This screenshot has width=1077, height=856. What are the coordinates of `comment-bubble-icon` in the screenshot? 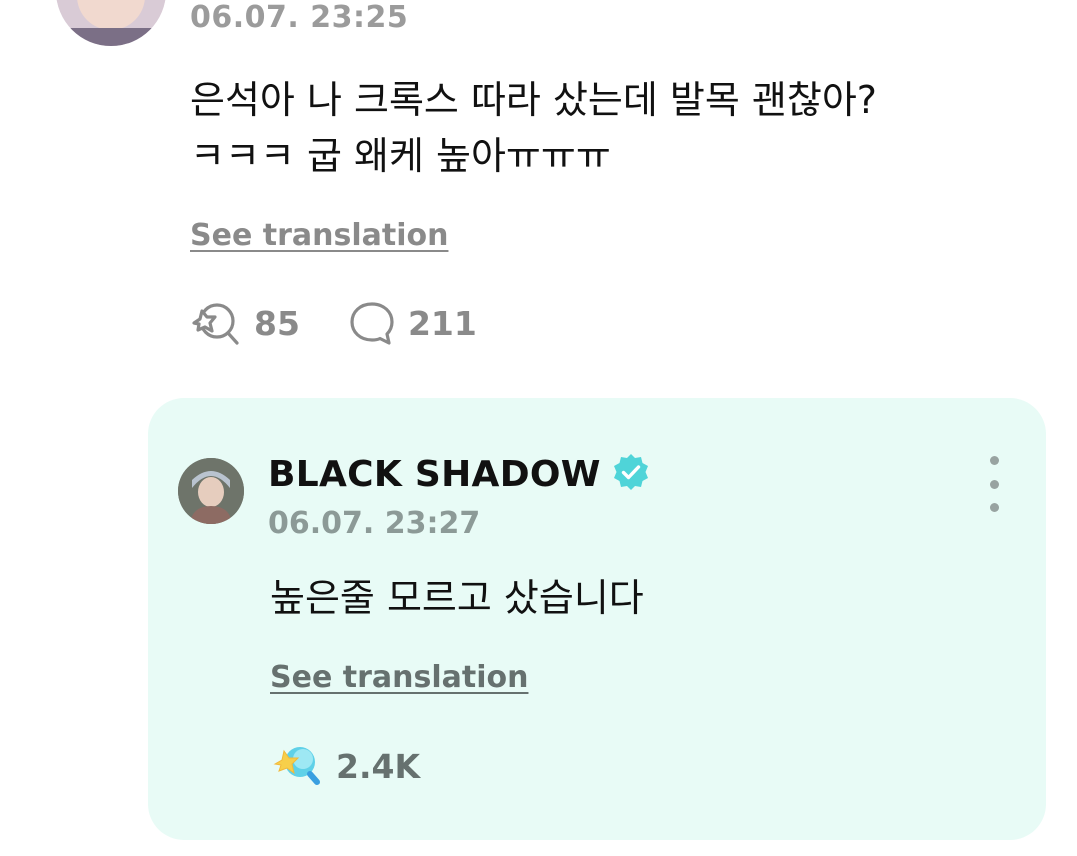 It's located at (372, 323).